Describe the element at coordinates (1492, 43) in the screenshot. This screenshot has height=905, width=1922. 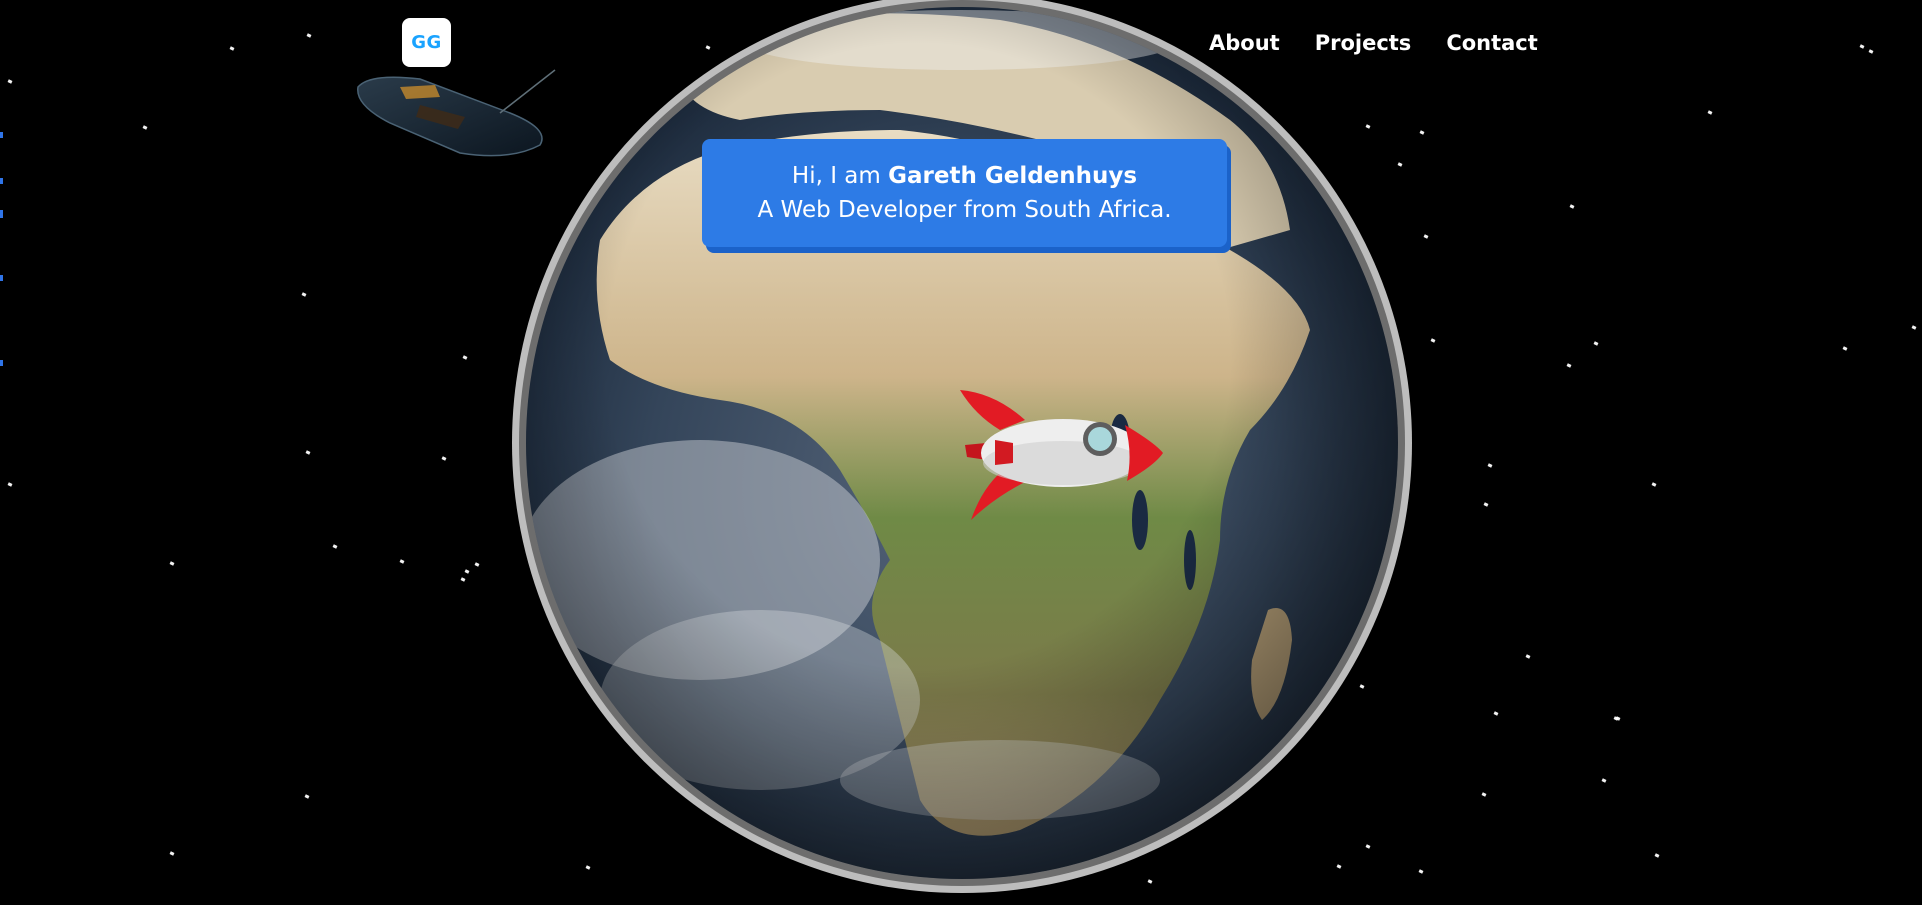
I see `nav-contact-link: Contact` at that location.